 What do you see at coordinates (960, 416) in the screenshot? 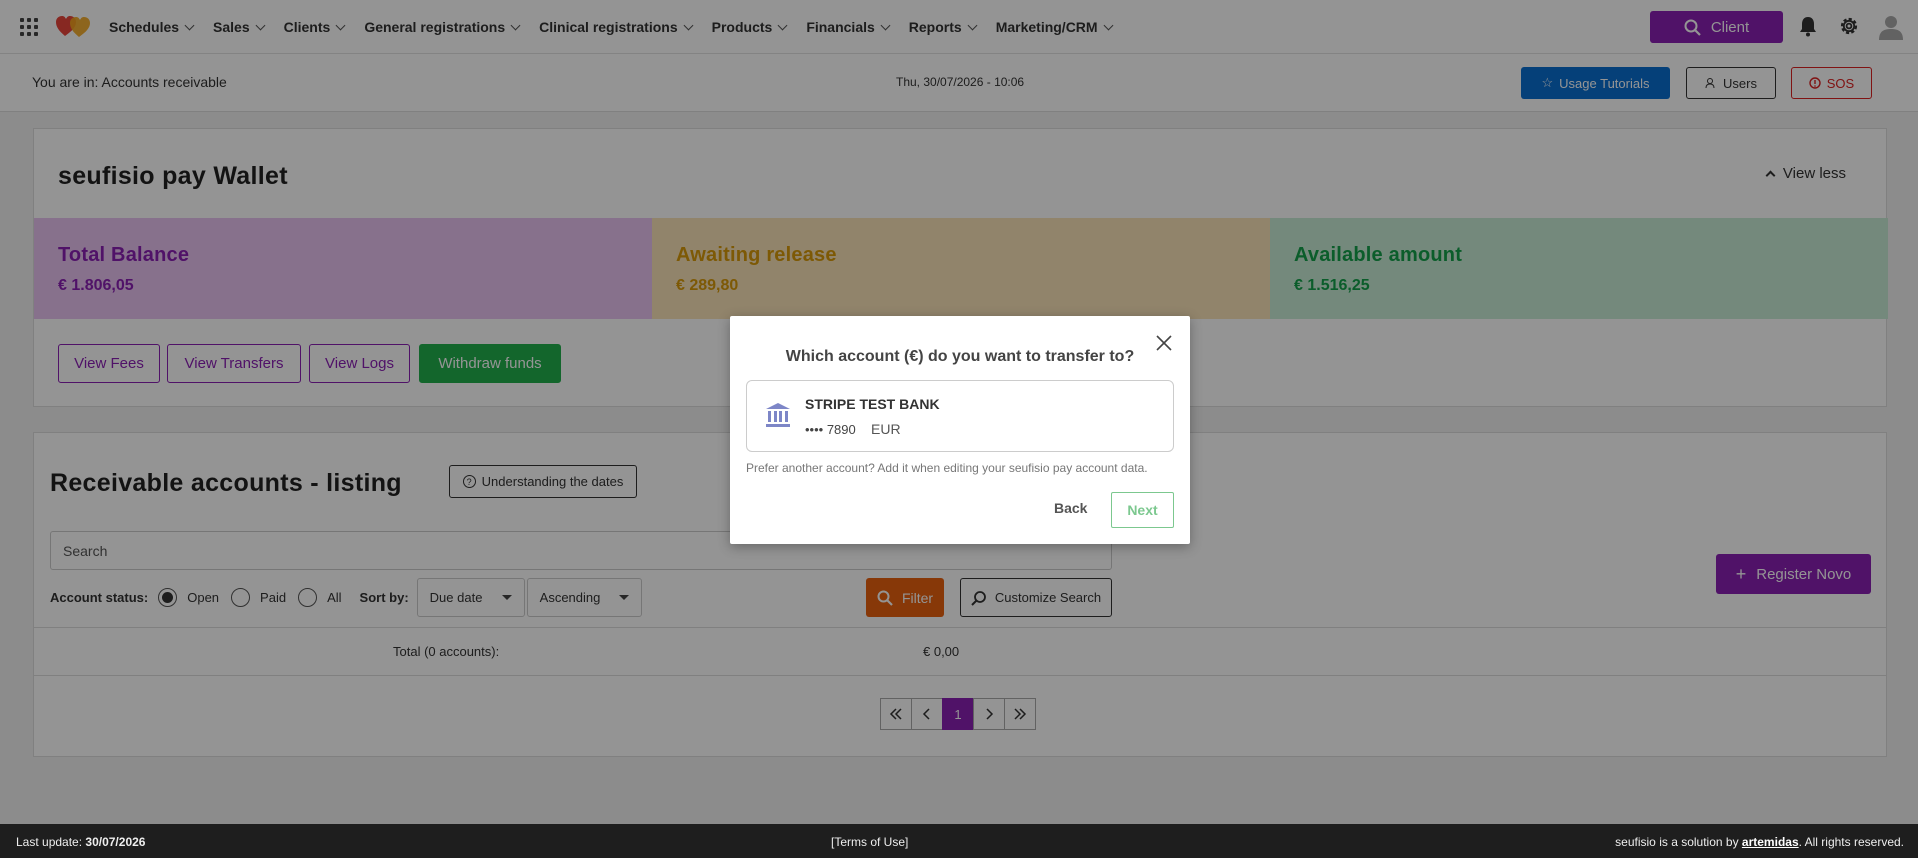
I see `bank-account-option: STRIPE TEST BANK •••• 7890 EUR` at bounding box center [960, 416].